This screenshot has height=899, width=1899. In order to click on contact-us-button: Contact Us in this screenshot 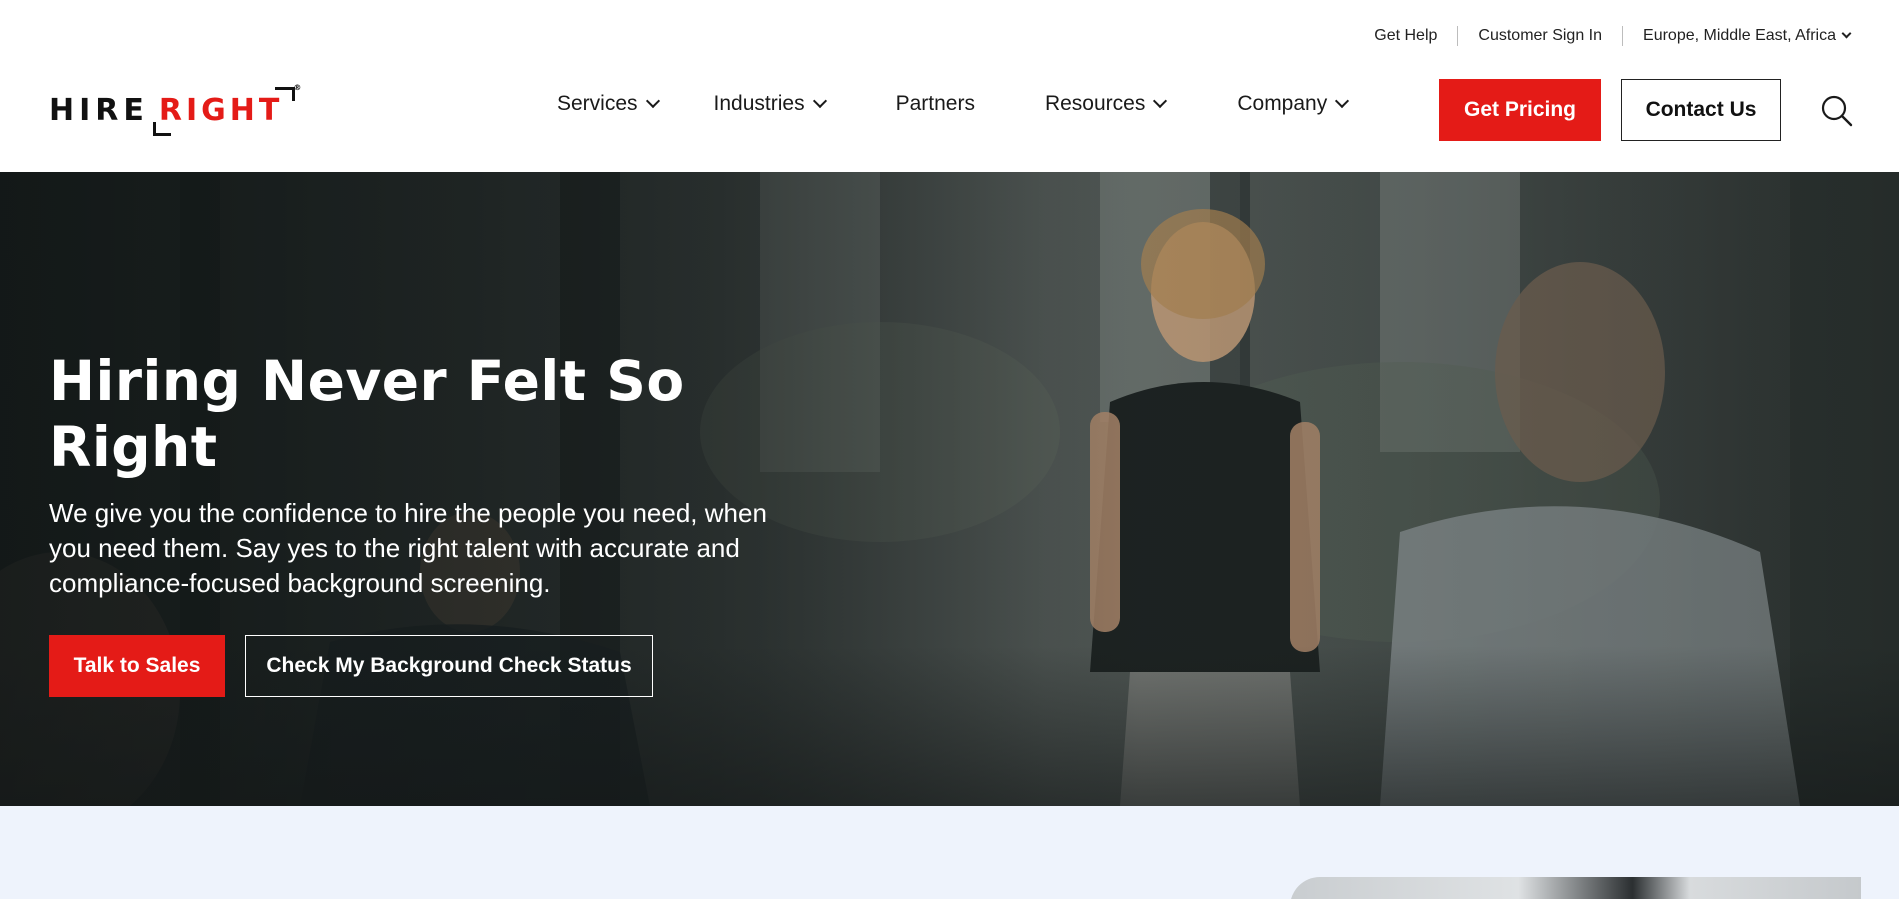, I will do `click(1701, 110)`.